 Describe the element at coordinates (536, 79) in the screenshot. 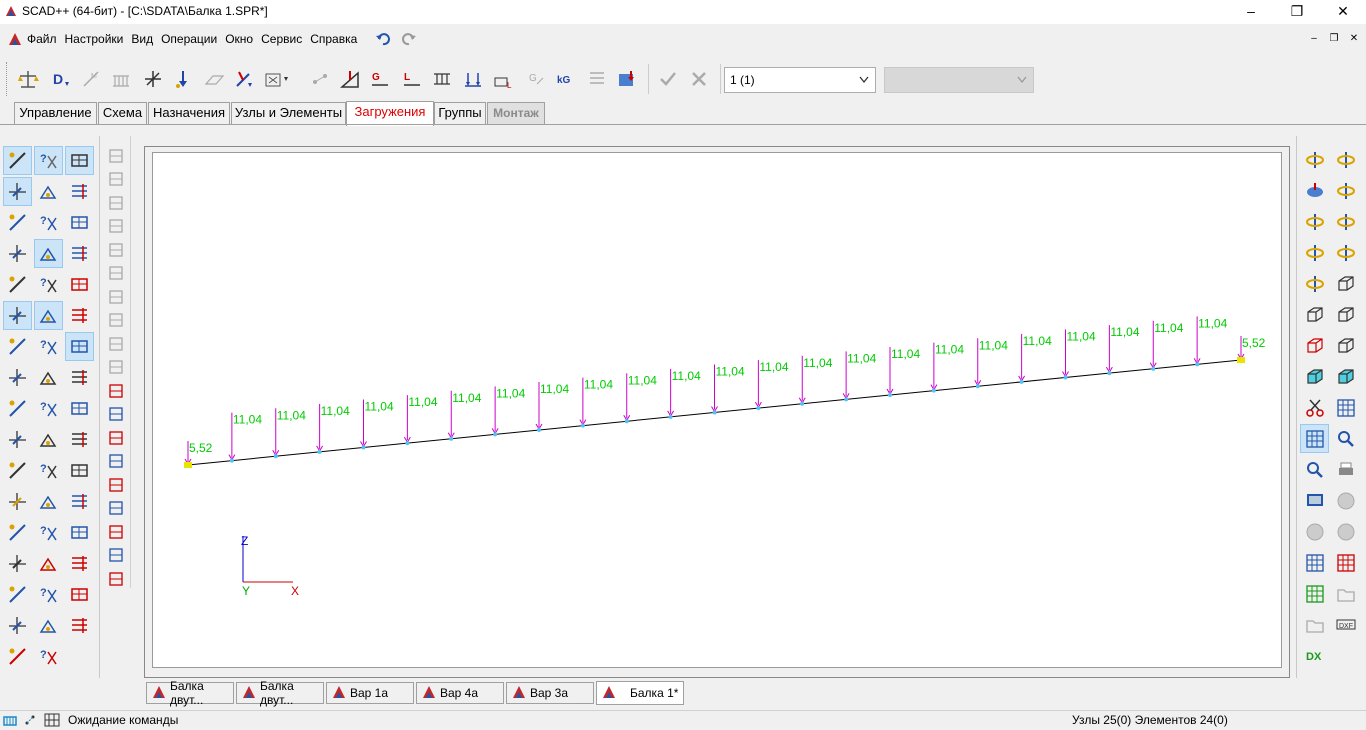

I see `g-transfer-icon: G` at that location.